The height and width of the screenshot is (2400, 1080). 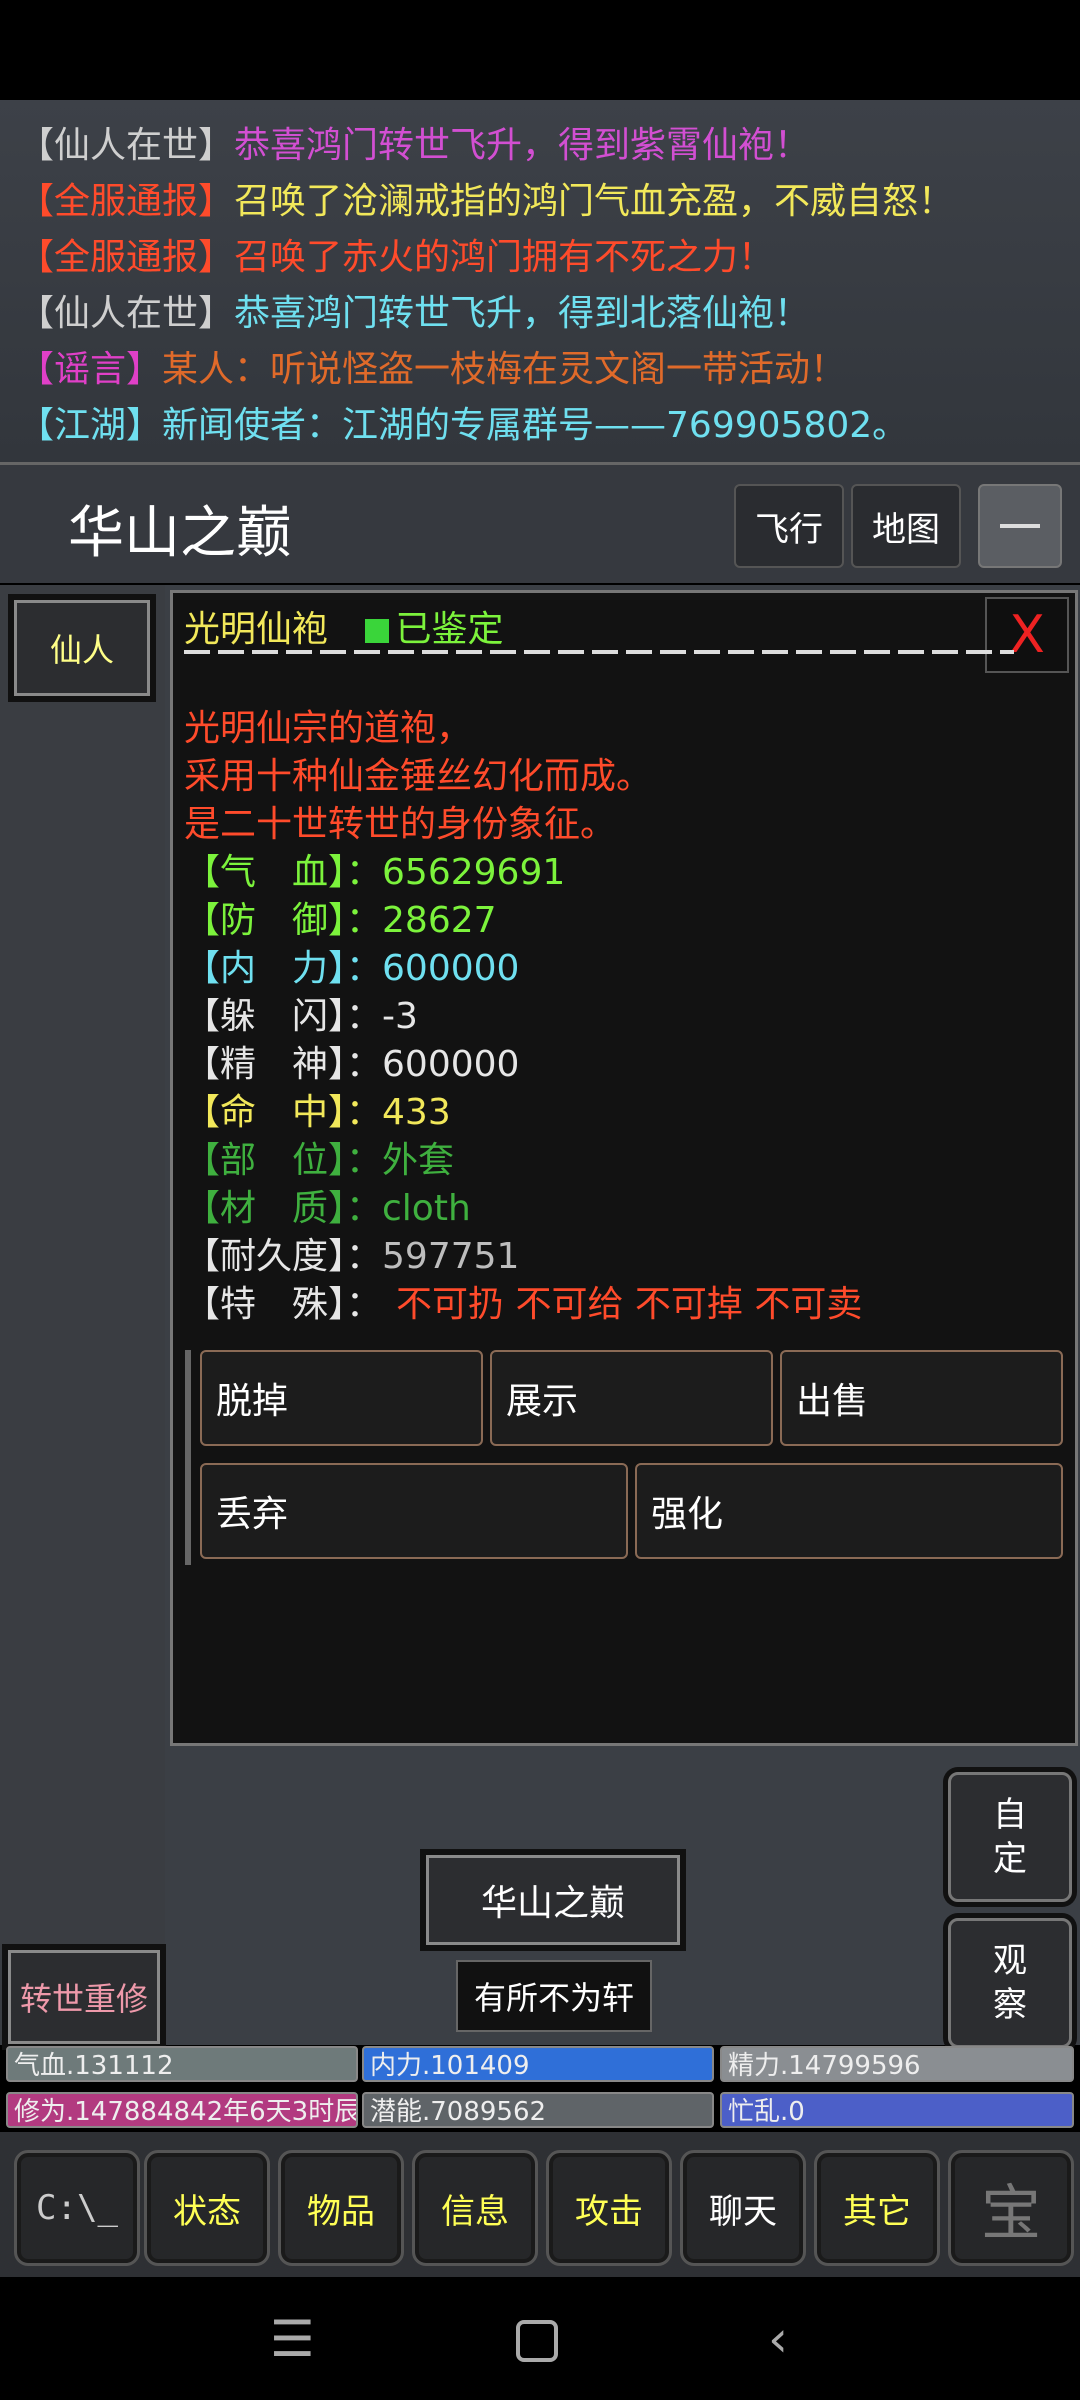 What do you see at coordinates (538, 2064) in the screenshot?
I see `neili-bar: 内力.101409` at bounding box center [538, 2064].